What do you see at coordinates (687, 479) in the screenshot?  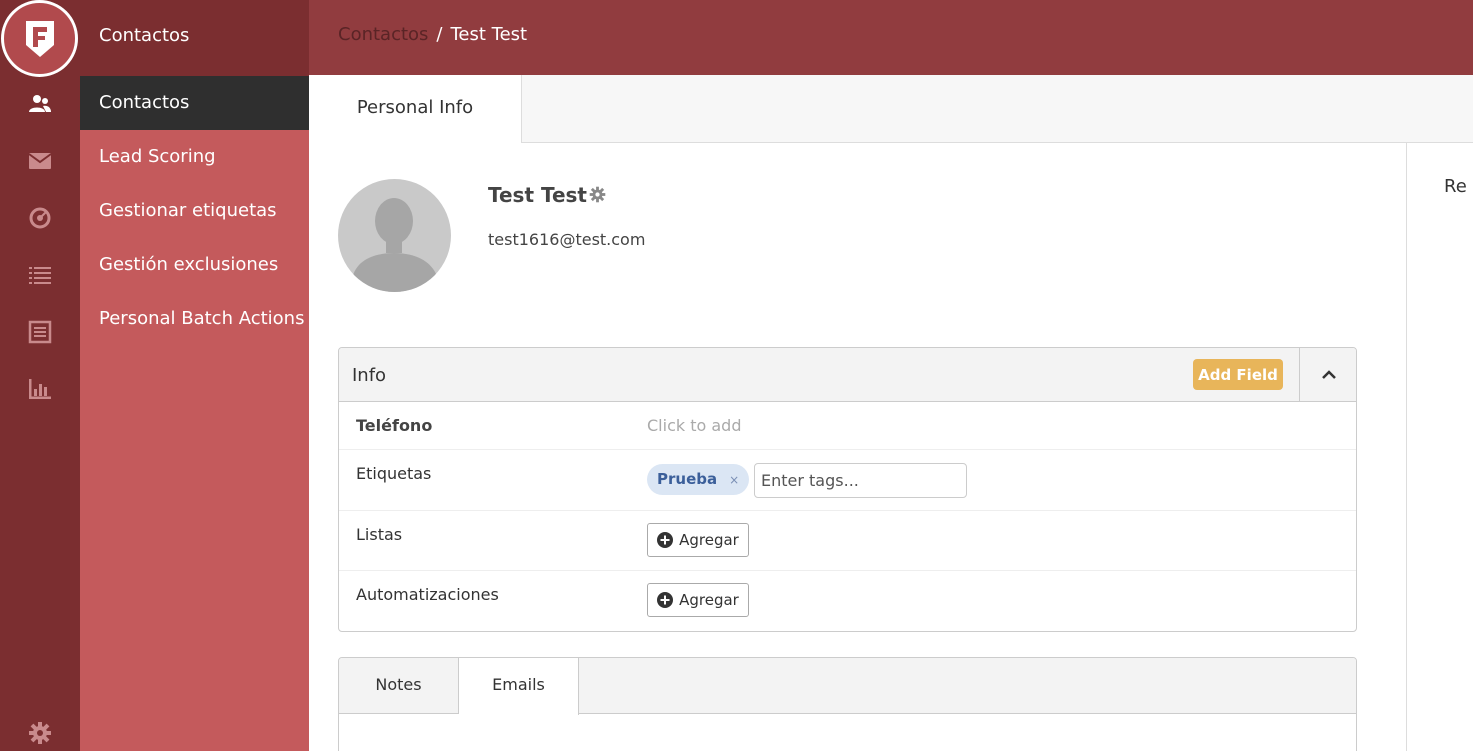 I see `tag-chip-label: Prueba` at bounding box center [687, 479].